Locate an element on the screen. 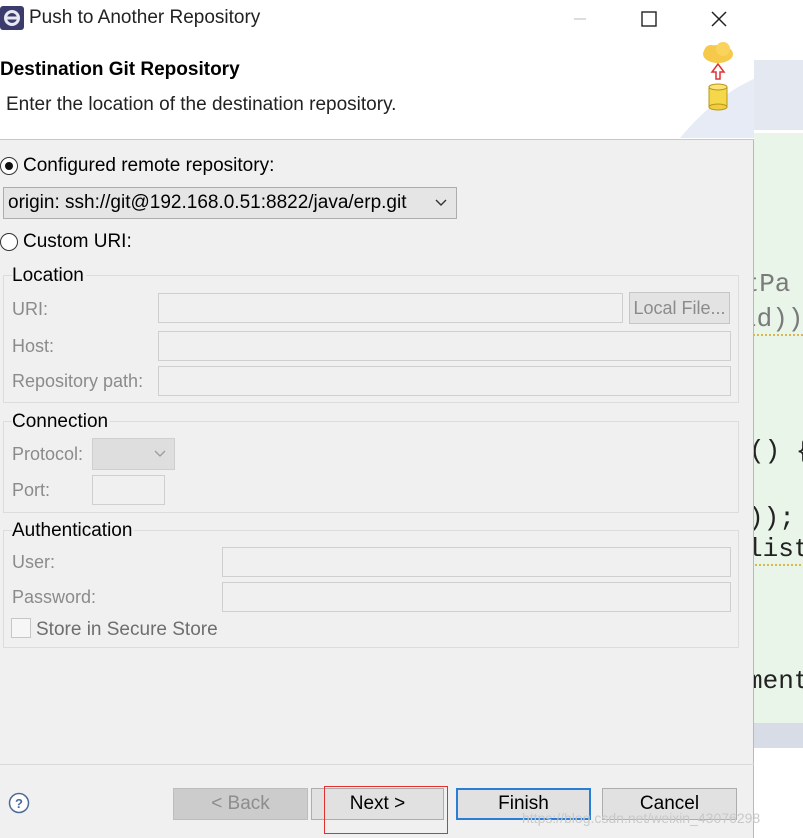 This screenshot has height=838, width=803. editor-scrollbar is located at coordinates (778, 735).